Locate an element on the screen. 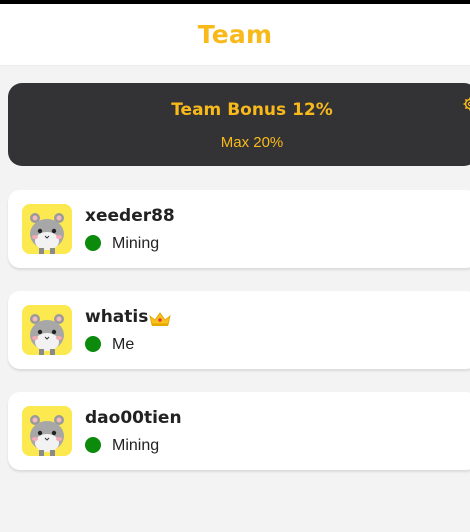  team-bonus-label: Team Bonus 12% is located at coordinates (252, 110).